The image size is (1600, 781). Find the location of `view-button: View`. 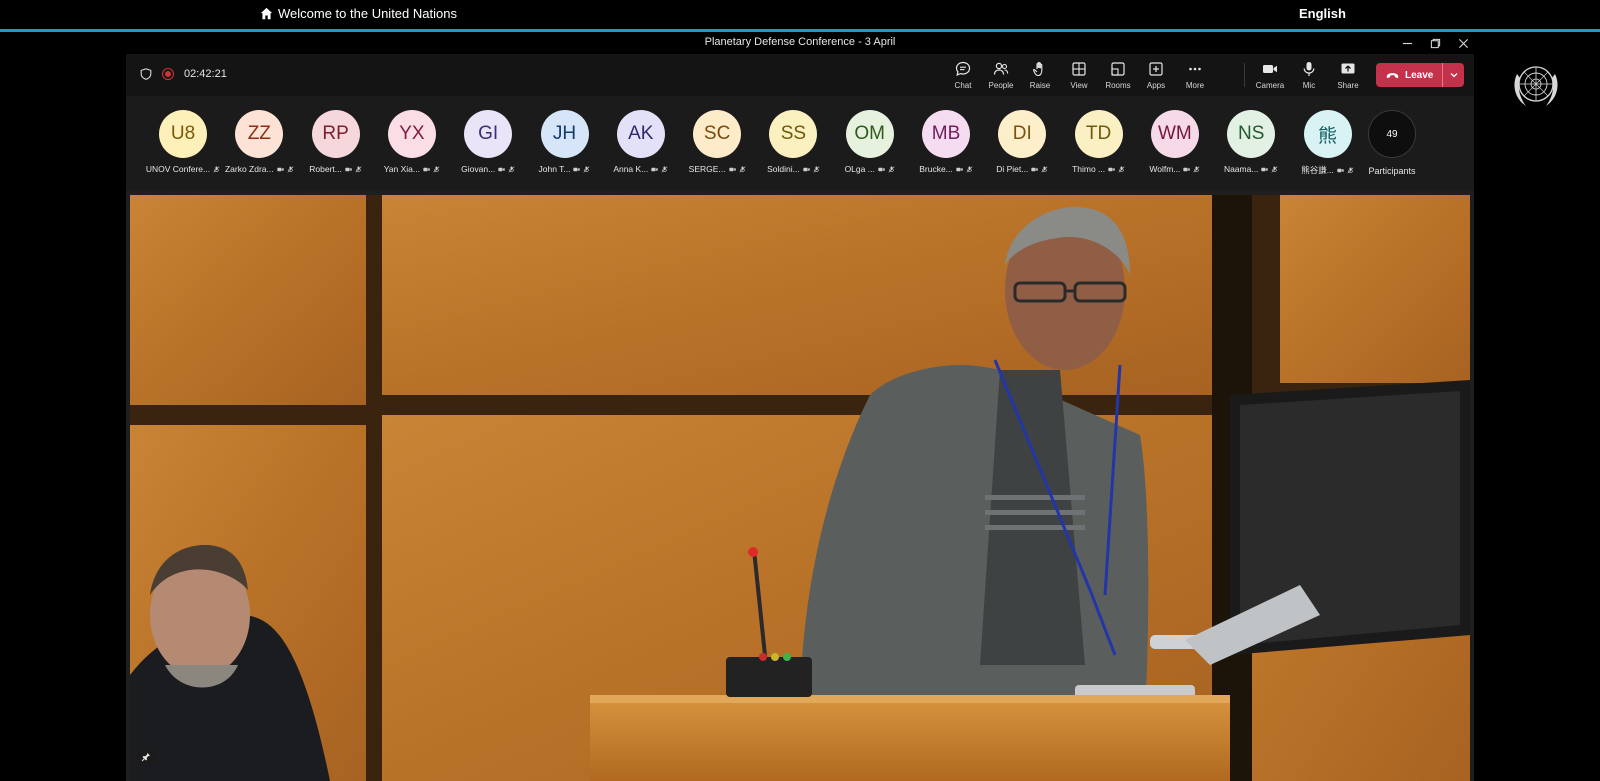

view-button: View is located at coordinates (1079, 76).